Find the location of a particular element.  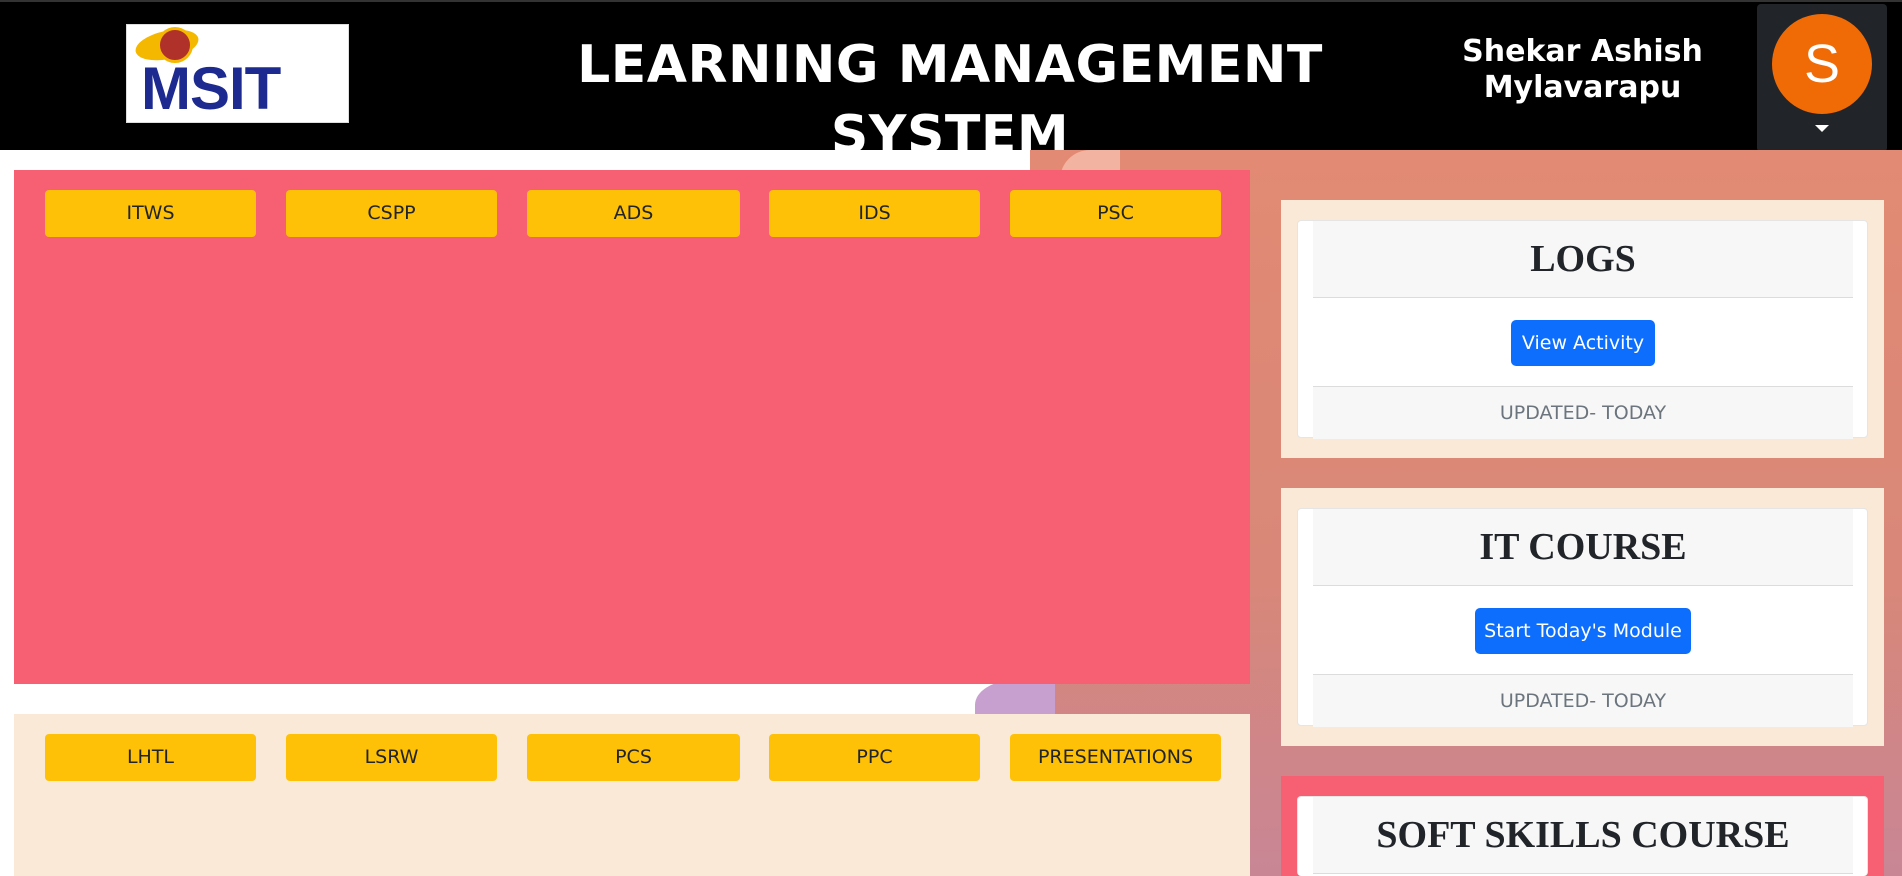

it-course-card-footer: UPDATED- TODAY is located at coordinates (1583, 700).